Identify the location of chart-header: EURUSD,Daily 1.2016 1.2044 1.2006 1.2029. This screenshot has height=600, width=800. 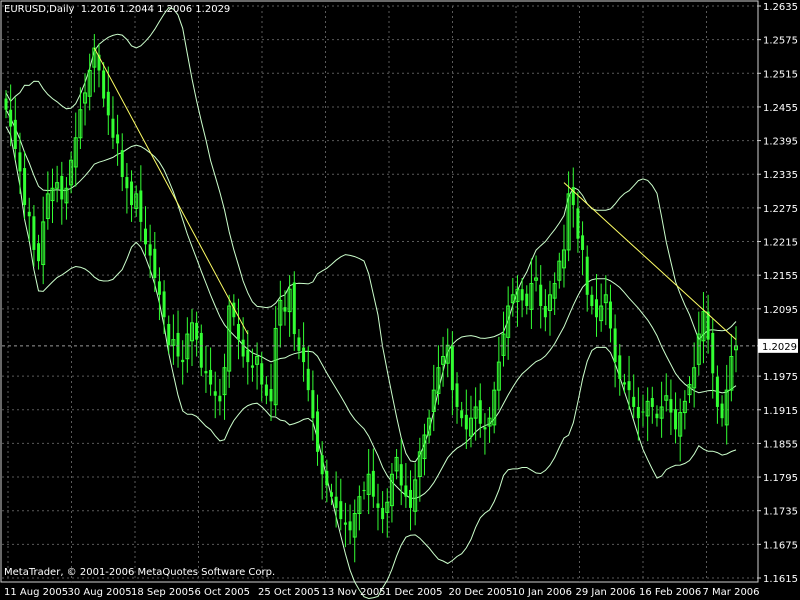
(117, 9).